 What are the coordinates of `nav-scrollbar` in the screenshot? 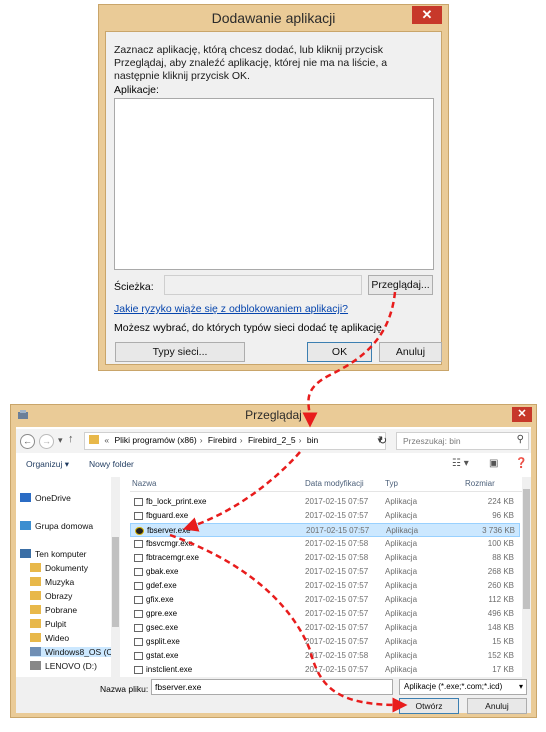 It's located at (115, 584).